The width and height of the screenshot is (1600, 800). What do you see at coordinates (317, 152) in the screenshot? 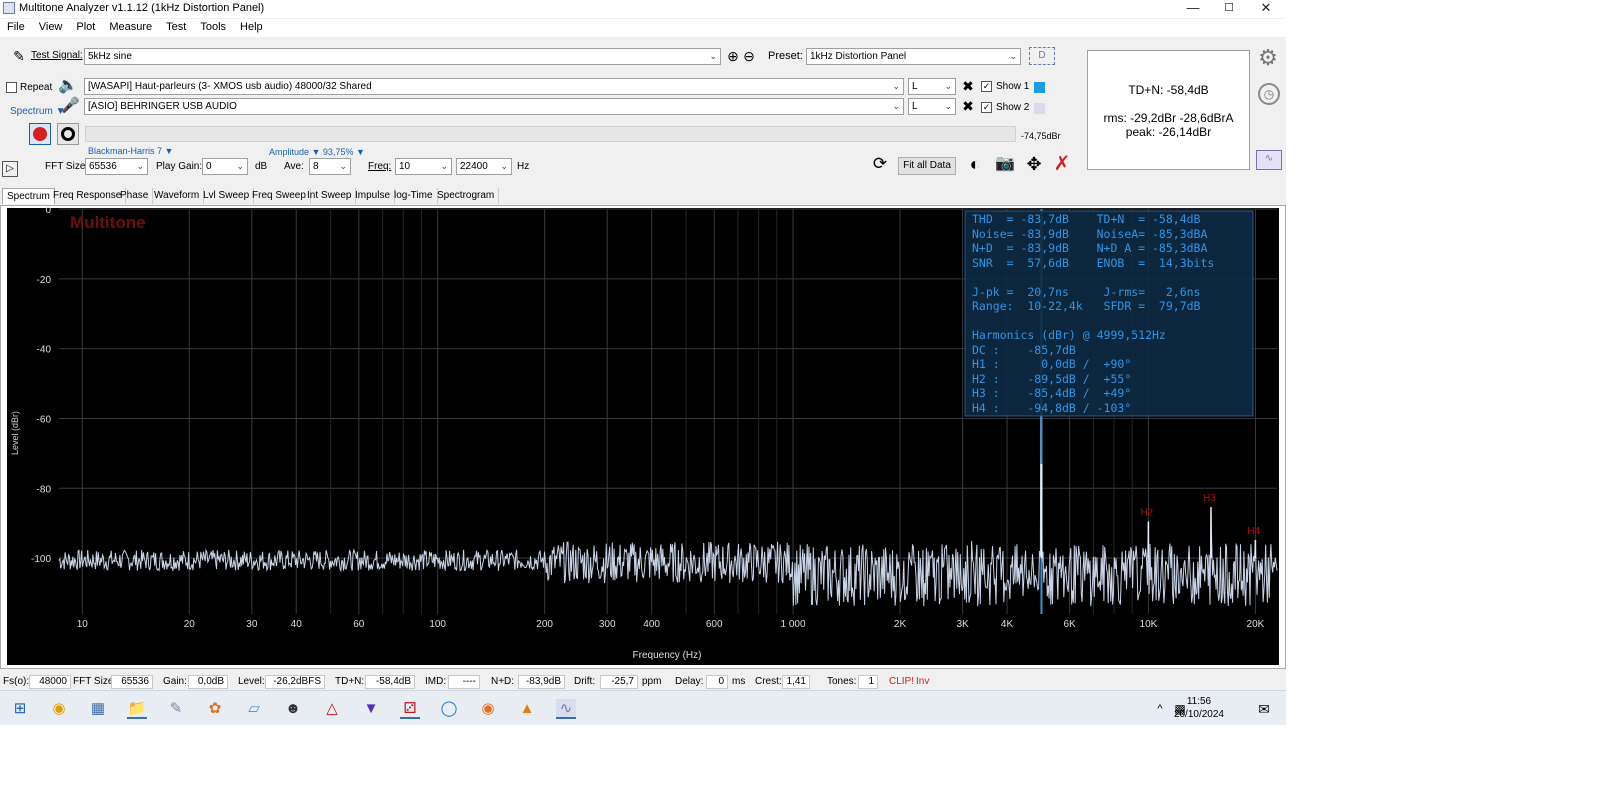
I see `amplitude-select: Amplitude ▼ 93,75% ▼` at bounding box center [317, 152].